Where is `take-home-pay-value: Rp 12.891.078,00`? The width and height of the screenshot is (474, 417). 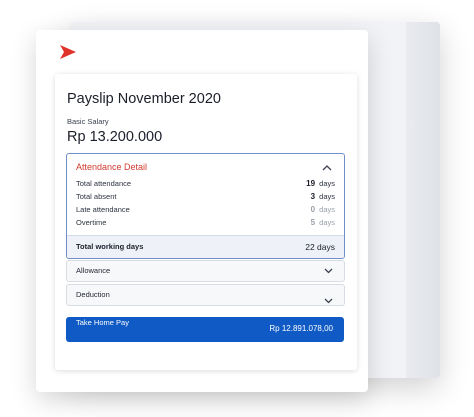 take-home-pay-value: Rp 12.891.078,00 is located at coordinates (301, 328).